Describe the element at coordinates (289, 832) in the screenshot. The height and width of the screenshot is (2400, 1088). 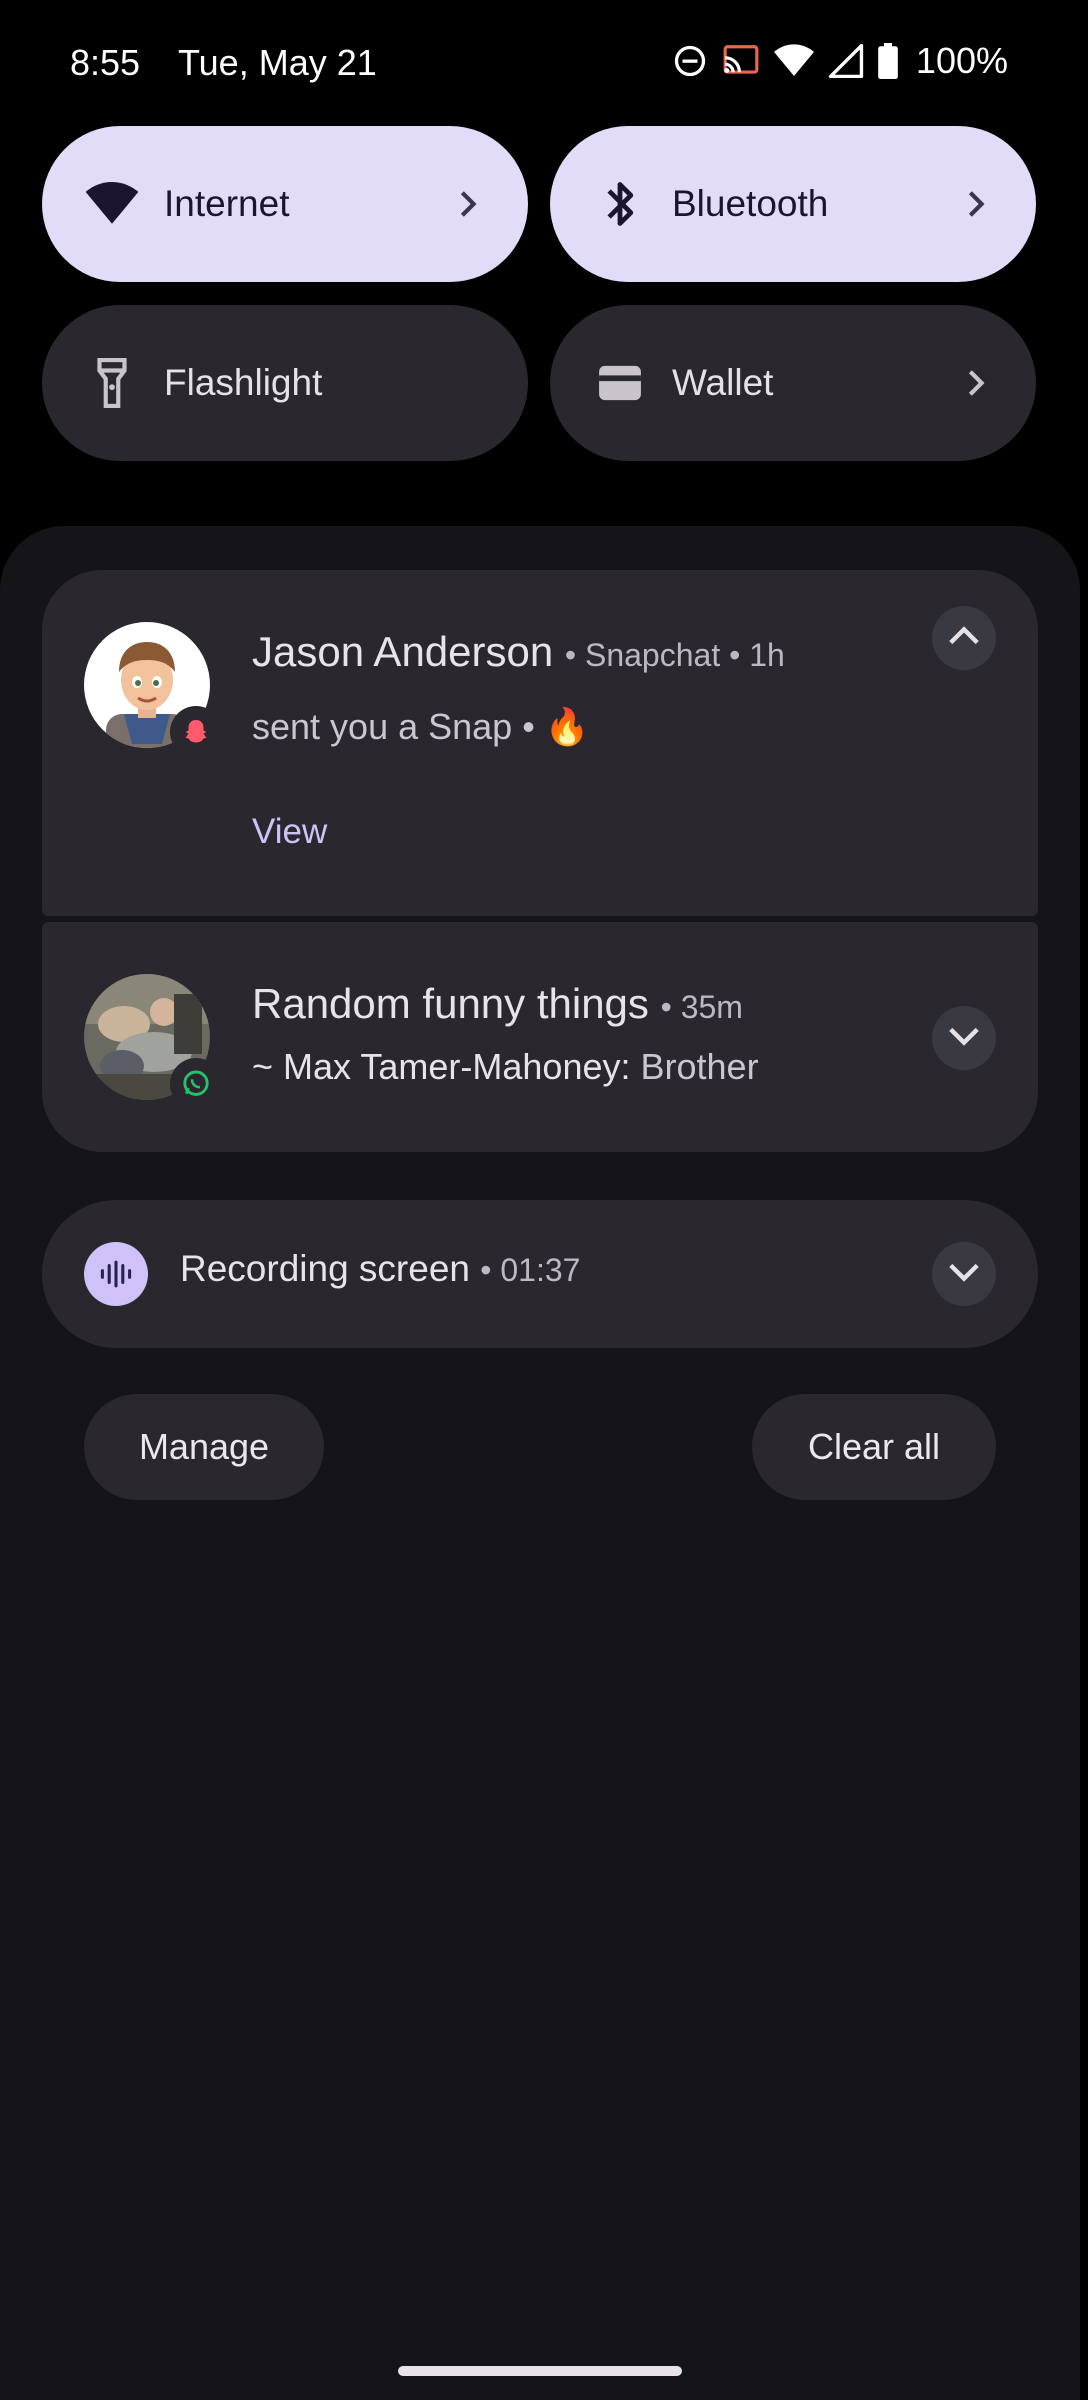
I see `view-action-button: View` at that location.